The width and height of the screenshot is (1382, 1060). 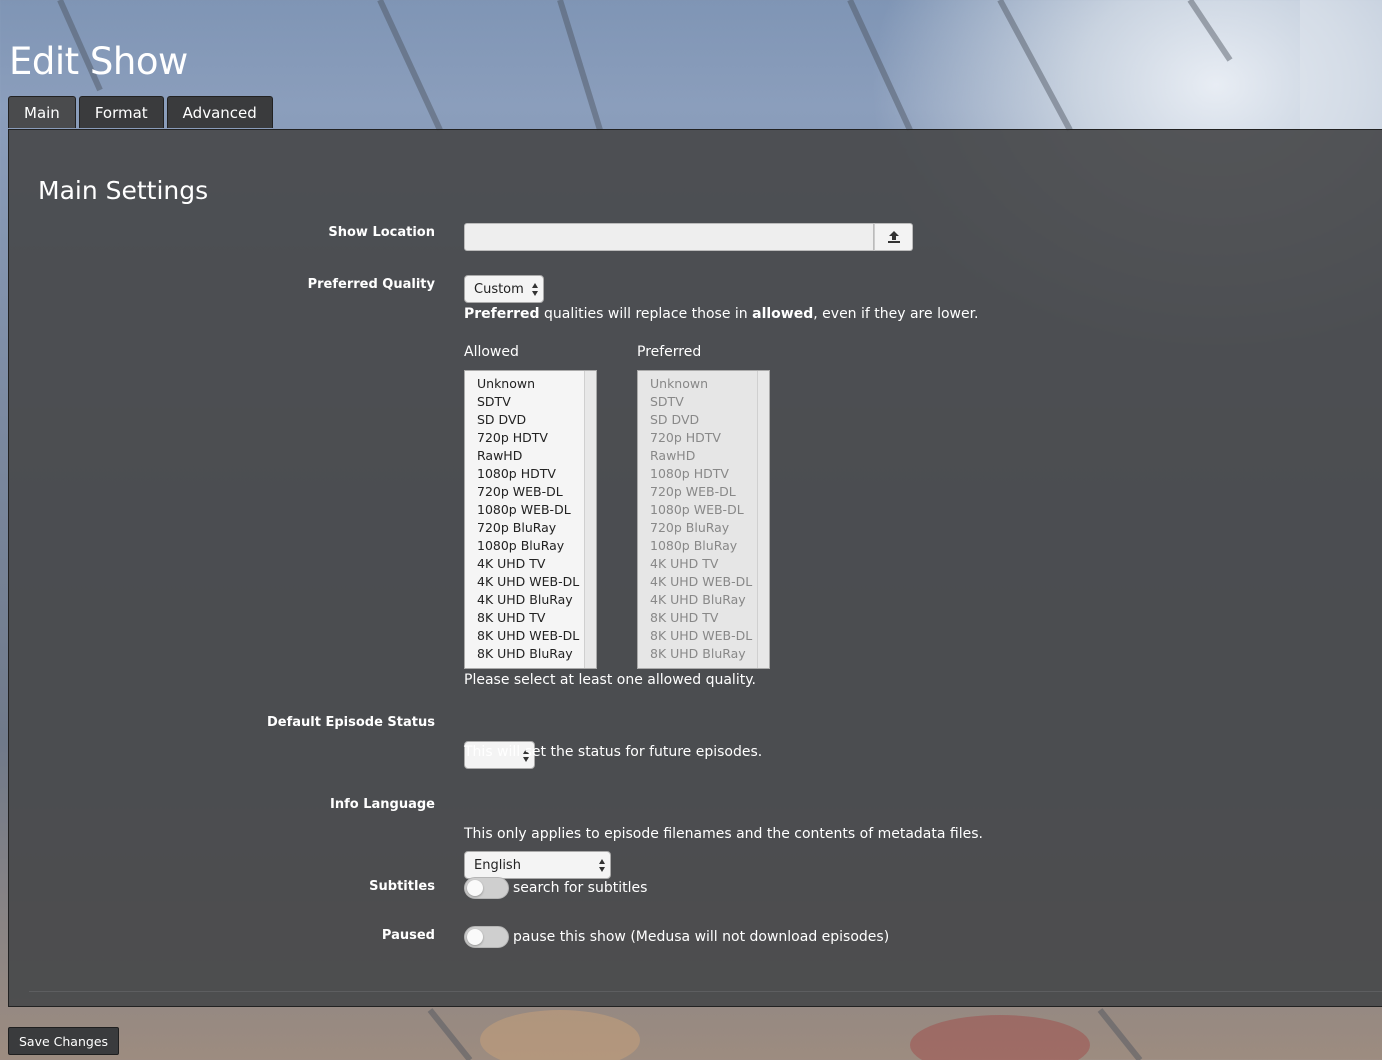 I want to click on preferred-quality-option: SD DVD, so click(x=675, y=419).